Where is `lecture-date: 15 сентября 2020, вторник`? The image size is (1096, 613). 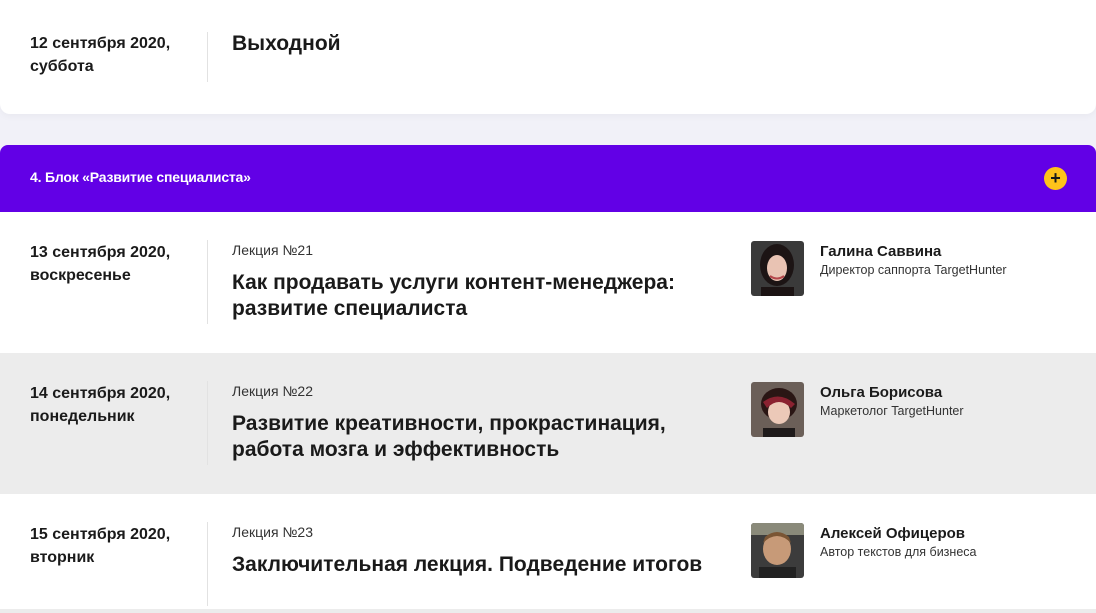
lecture-date: 15 сентября 2020, вторник is located at coordinates (100, 546).